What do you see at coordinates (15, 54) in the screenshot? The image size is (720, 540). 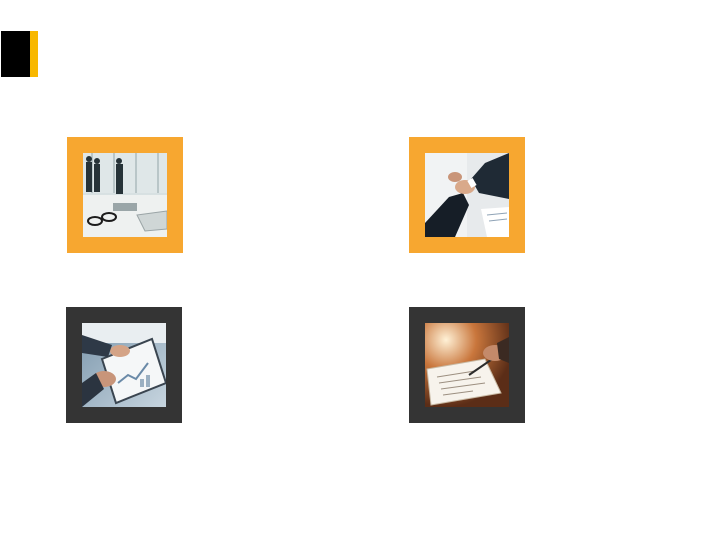 I see `title-marker-block` at bounding box center [15, 54].